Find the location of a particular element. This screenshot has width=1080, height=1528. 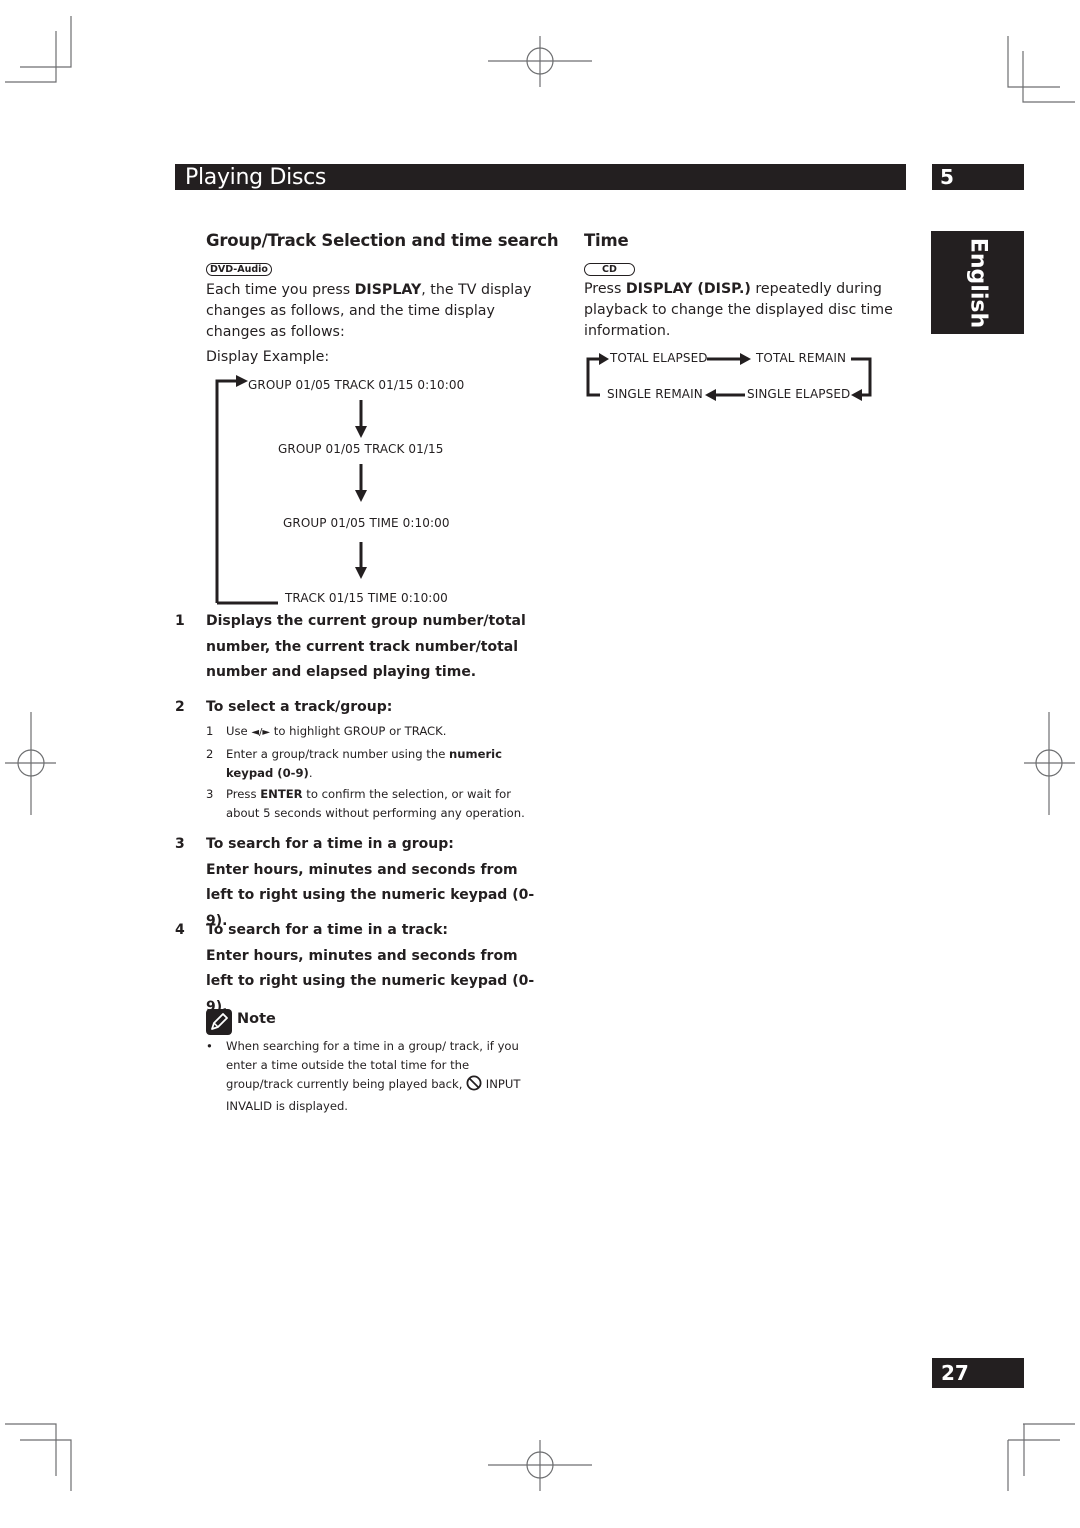

registration-mark-left is located at coordinates (30, 763).